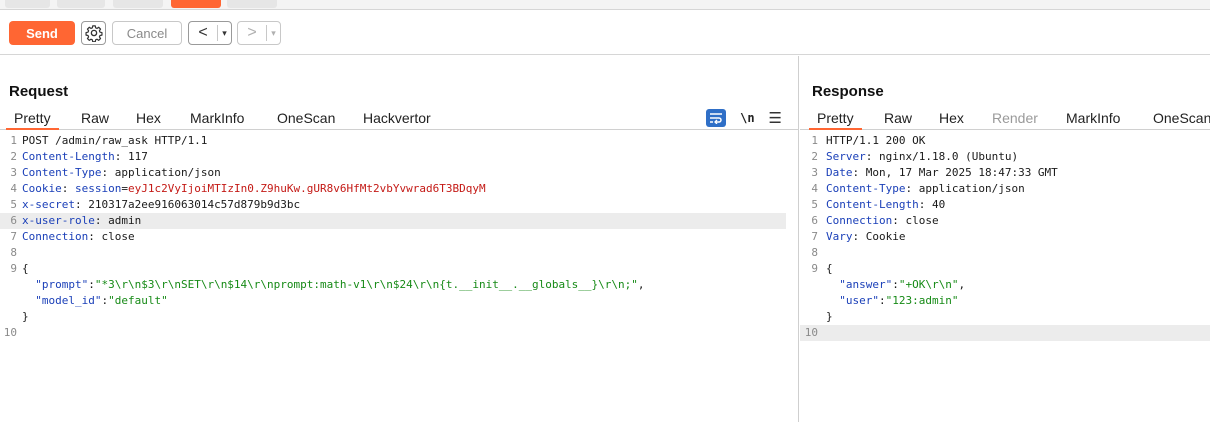 The image size is (1210, 422). Describe the element at coordinates (252, 32) in the screenshot. I see `forward-arrow-icon: >` at that location.